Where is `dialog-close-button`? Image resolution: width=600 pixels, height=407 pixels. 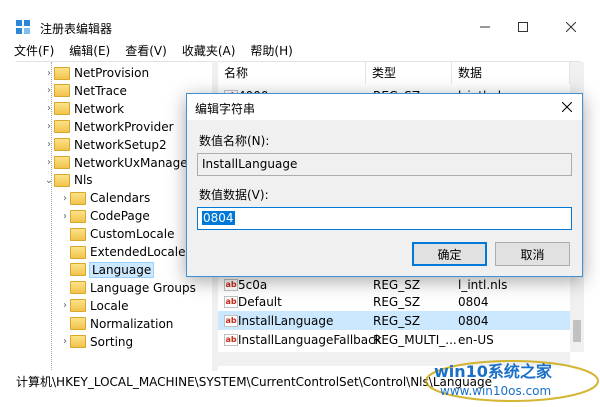 dialog-close-button is located at coordinates (567, 107).